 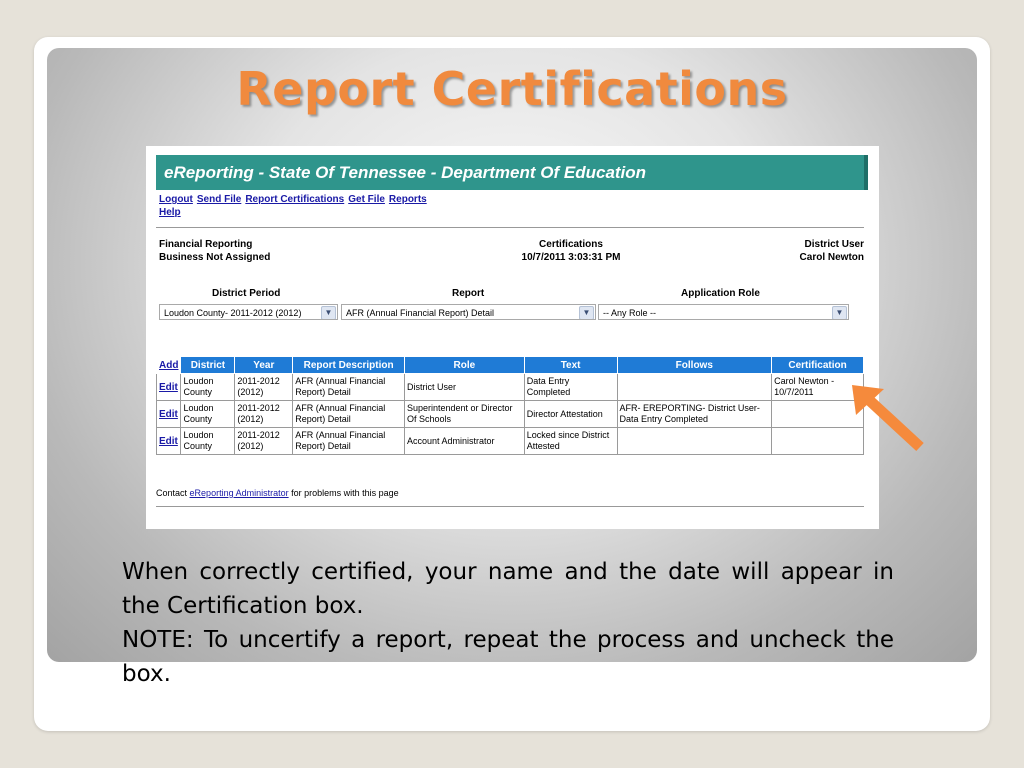 I want to click on add-cell: Add, so click(x=168, y=365).